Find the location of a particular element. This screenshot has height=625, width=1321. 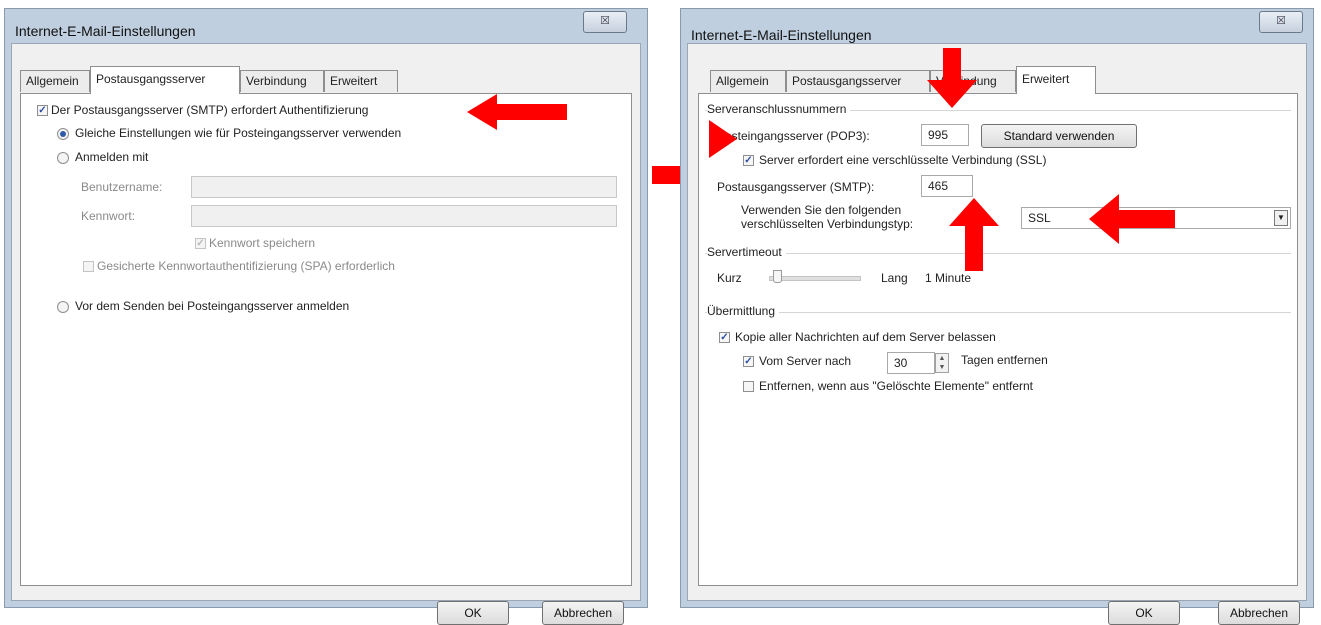

same-settings-radio is located at coordinates (63, 134).